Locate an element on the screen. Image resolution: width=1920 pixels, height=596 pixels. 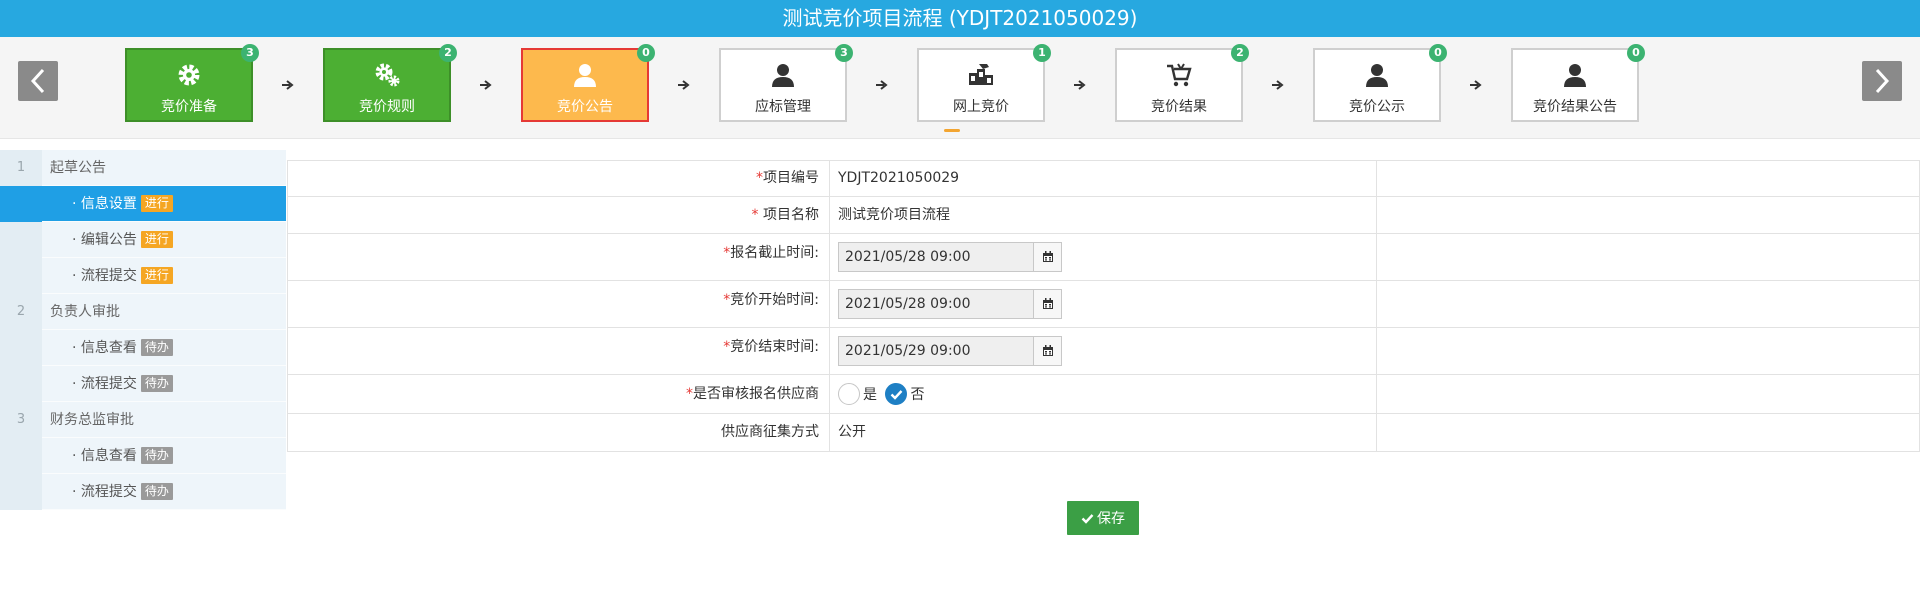
step-bid-publicity: 竞价公示 0 is located at coordinates (1380, 83).